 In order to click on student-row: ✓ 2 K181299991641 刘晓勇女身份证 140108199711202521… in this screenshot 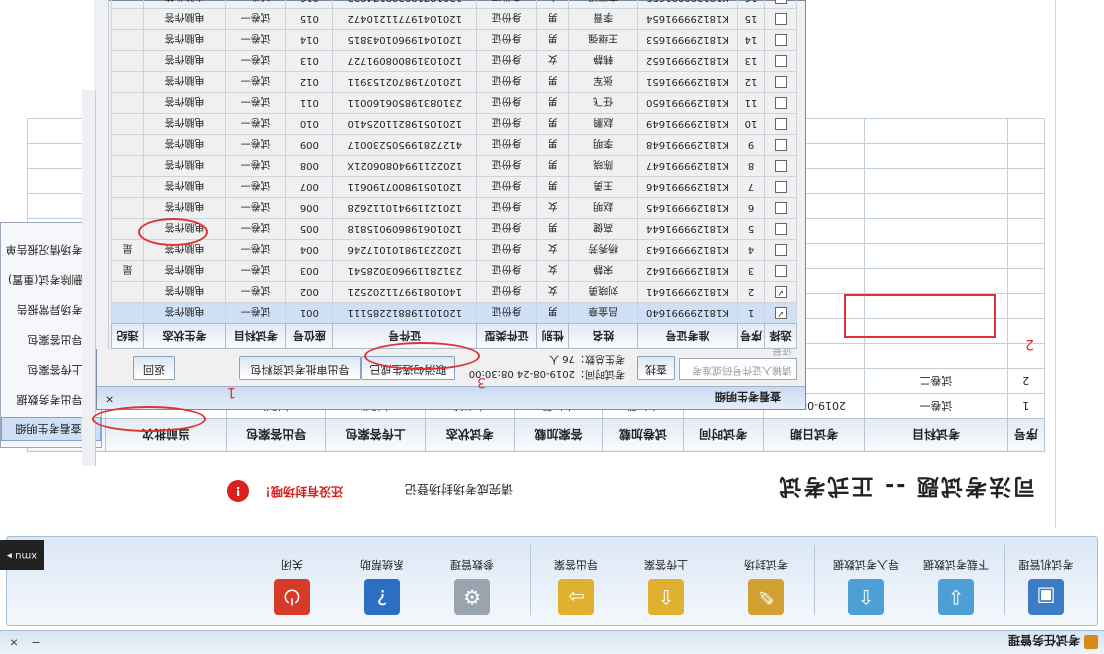, I will do `click(454, 292)`.